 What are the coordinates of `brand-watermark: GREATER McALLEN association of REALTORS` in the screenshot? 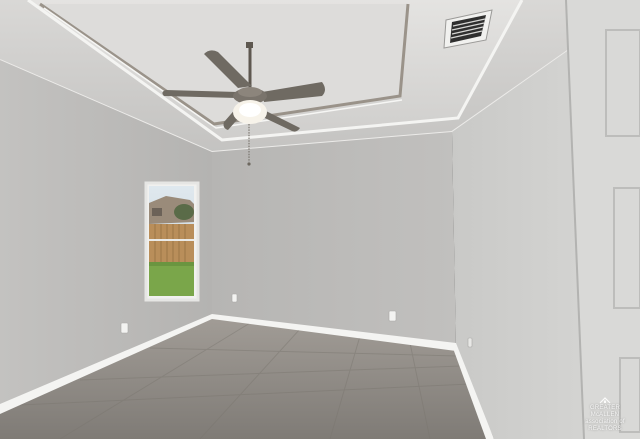 It's located at (605, 415).